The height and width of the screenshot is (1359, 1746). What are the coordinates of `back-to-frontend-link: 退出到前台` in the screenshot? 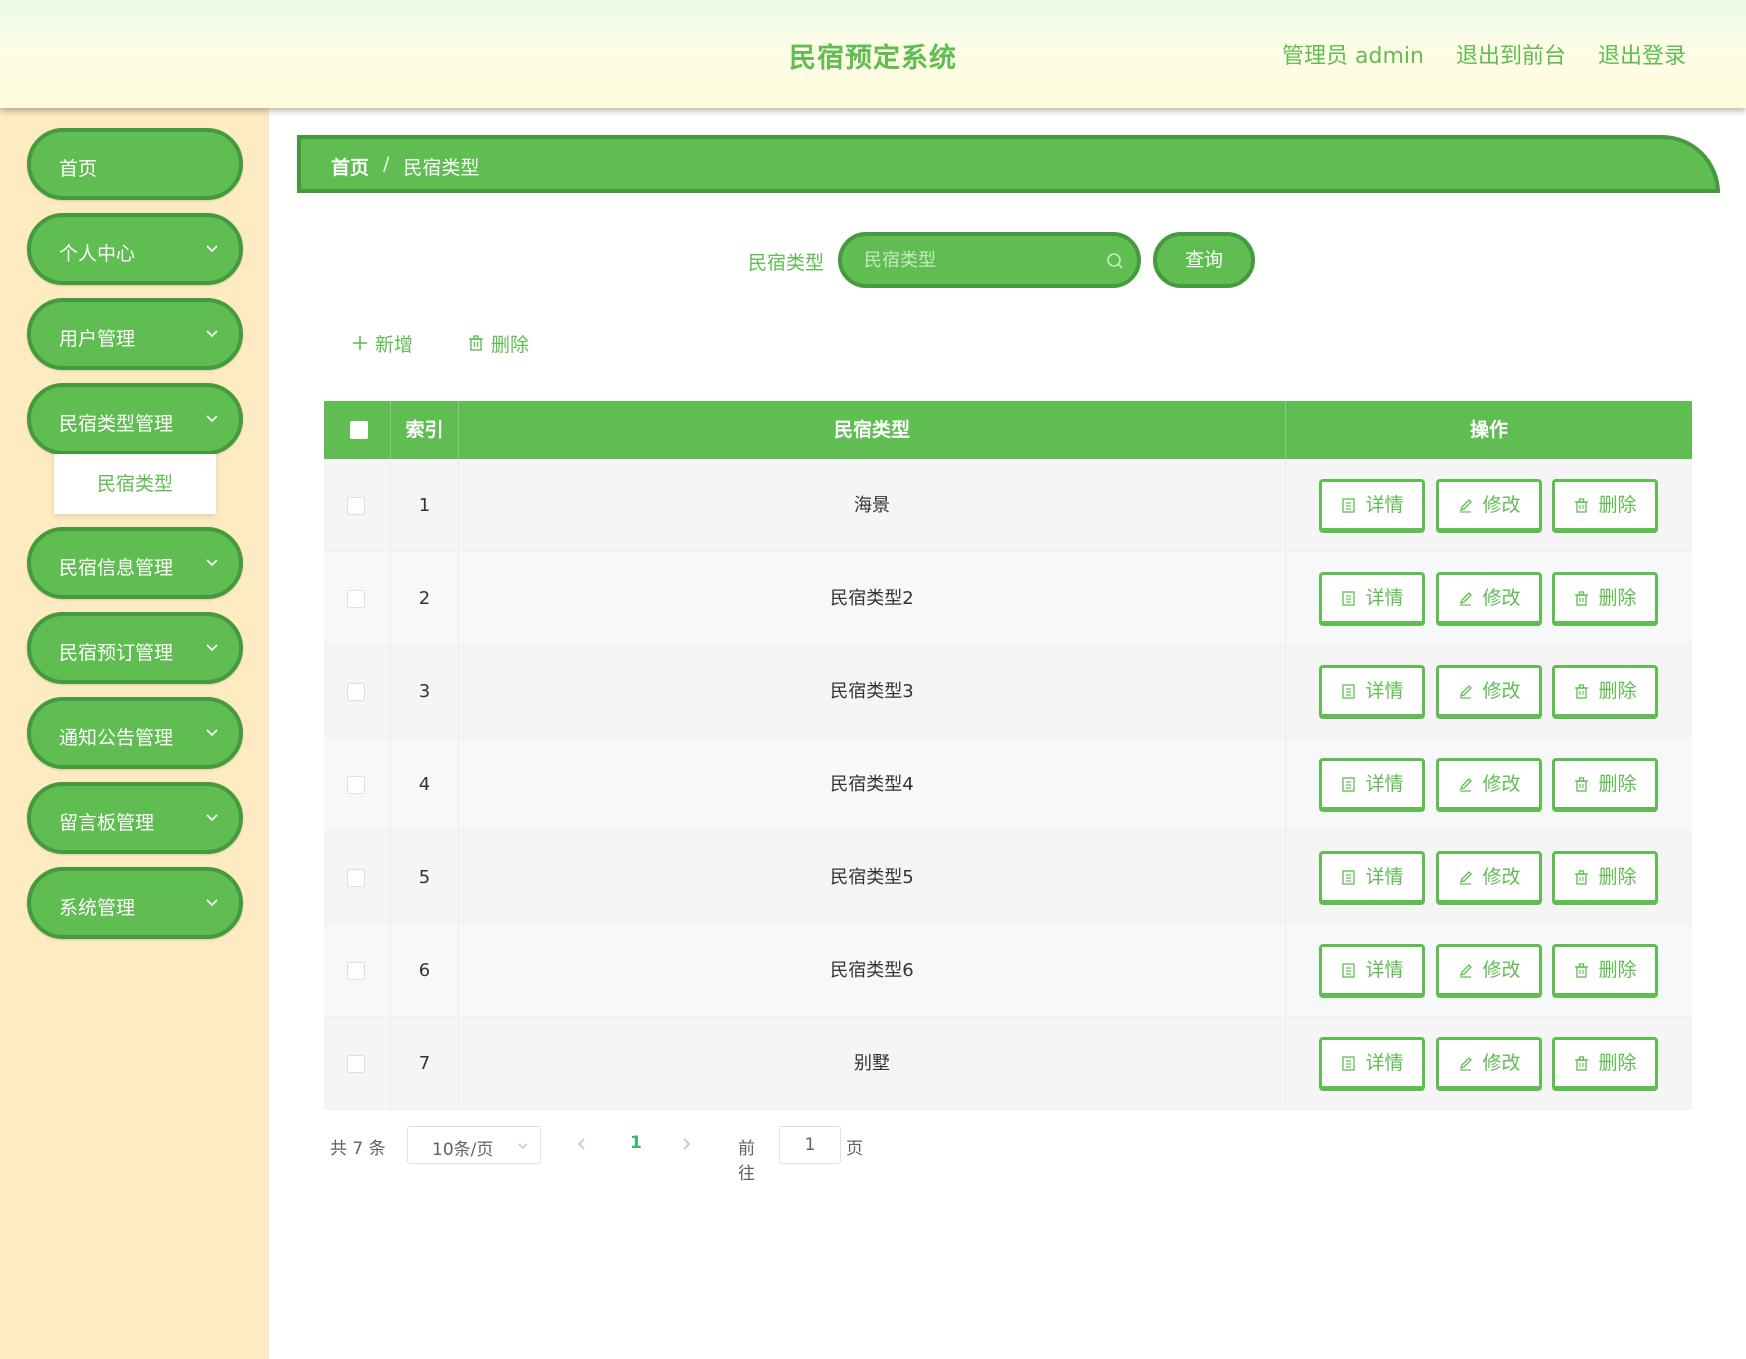 It's located at (1511, 54).